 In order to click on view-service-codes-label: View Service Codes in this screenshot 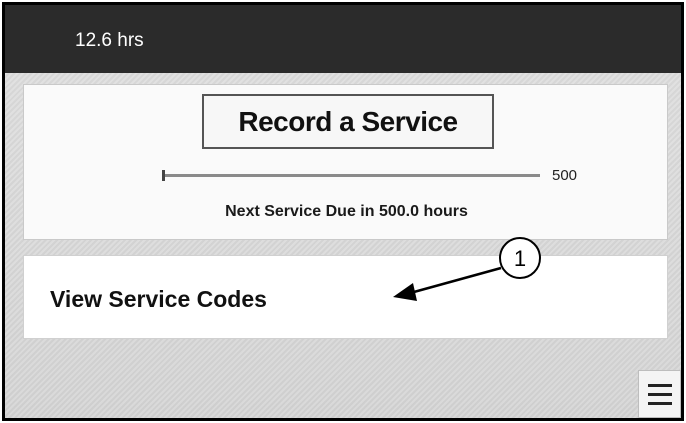, I will do `click(158, 299)`.